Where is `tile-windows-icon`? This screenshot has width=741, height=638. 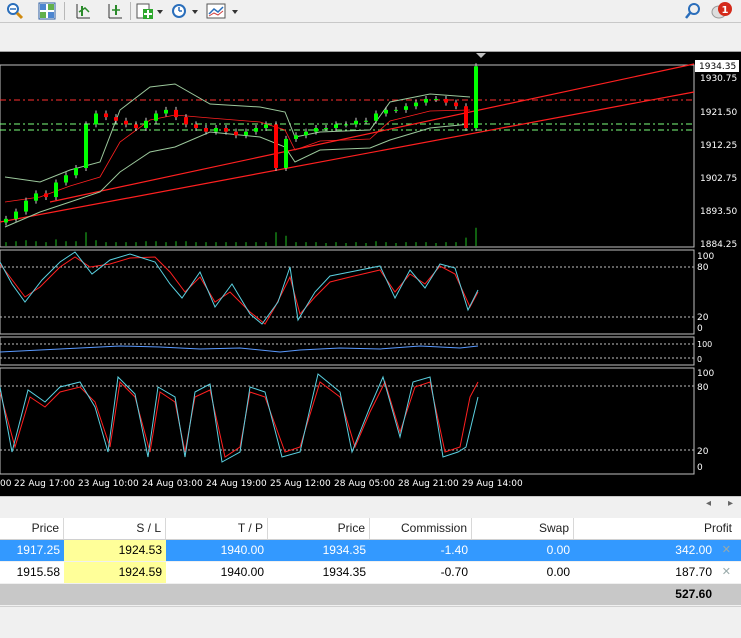
tile-windows-icon is located at coordinates (47, 11).